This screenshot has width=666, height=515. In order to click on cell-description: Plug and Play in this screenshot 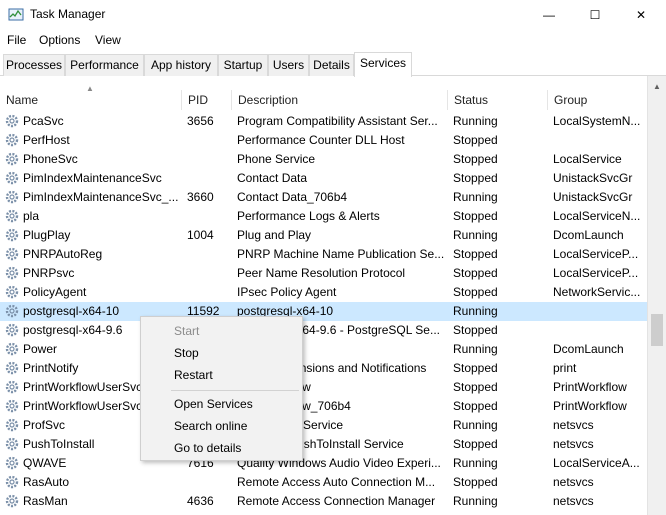, I will do `click(274, 235)`.